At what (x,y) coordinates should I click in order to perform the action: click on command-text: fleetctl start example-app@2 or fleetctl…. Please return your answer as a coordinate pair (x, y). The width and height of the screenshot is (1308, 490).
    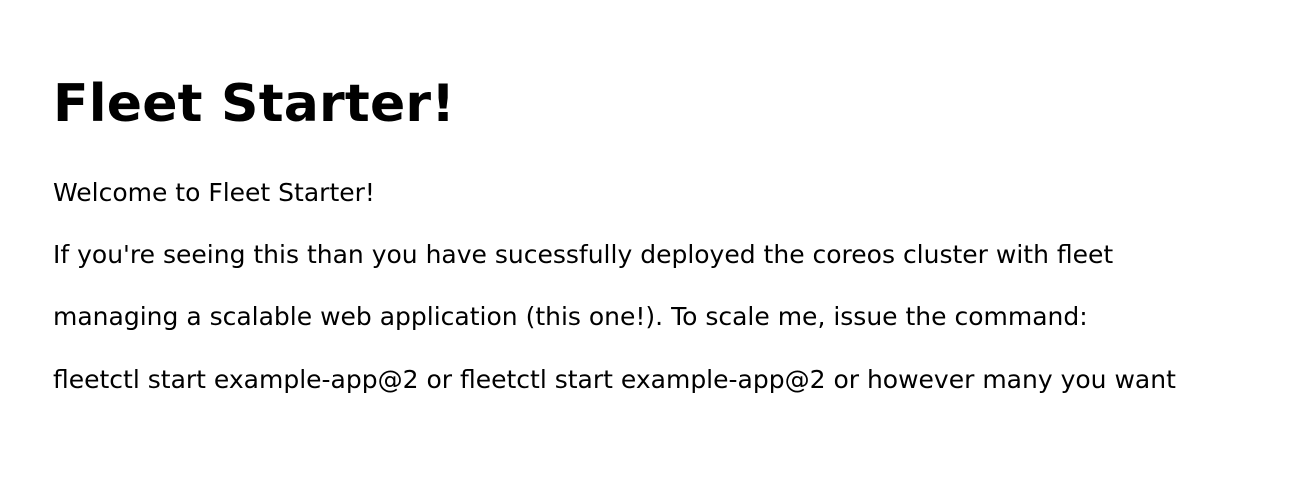
    Looking at the image, I should click on (614, 379).